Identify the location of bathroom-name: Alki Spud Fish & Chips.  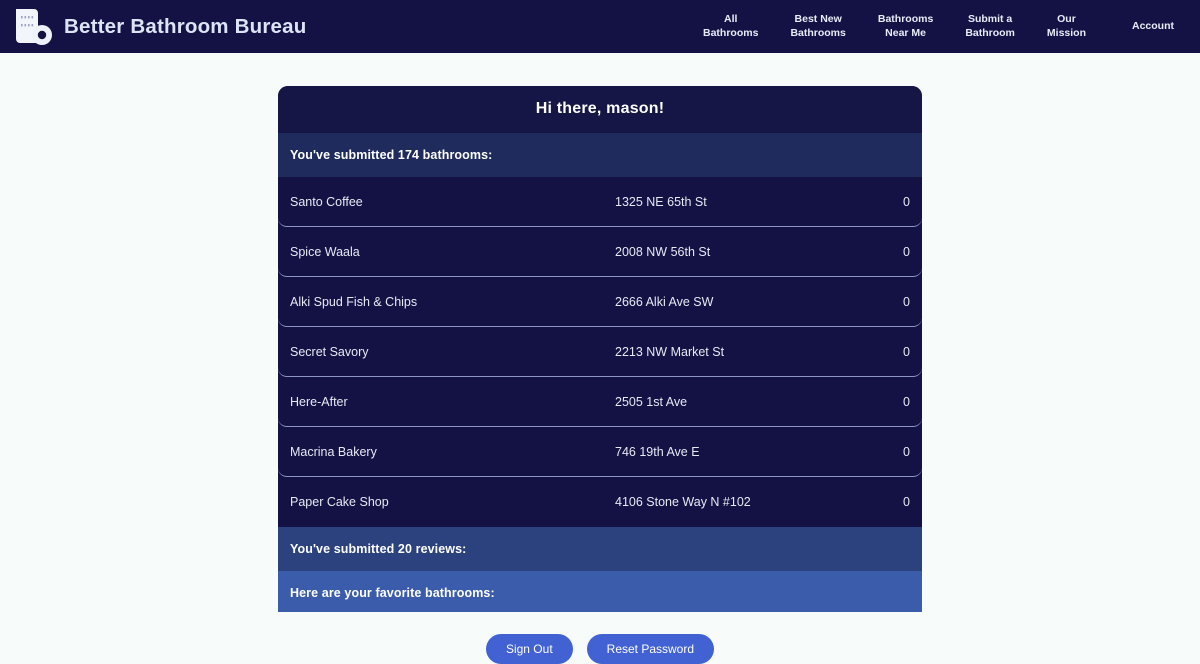
(354, 301).